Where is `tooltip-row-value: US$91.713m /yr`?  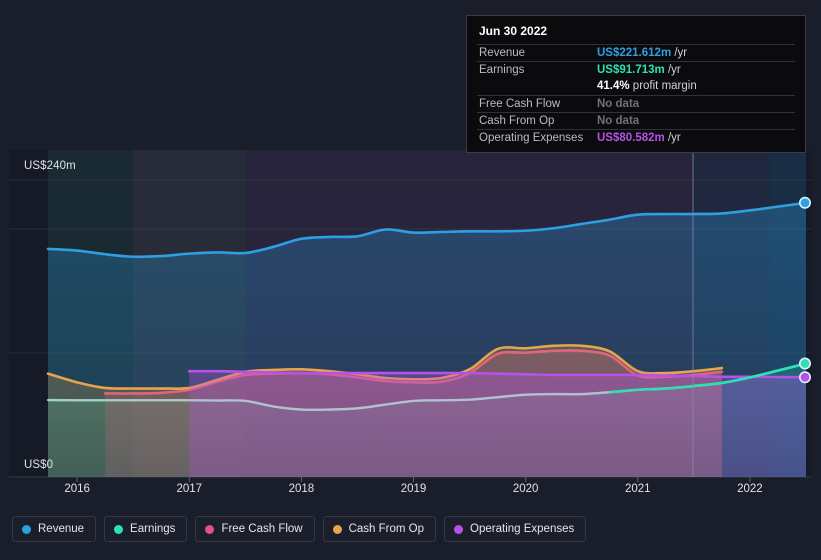 tooltip-row-value: US$91.713m /yr is located at coordinates (639, 70).